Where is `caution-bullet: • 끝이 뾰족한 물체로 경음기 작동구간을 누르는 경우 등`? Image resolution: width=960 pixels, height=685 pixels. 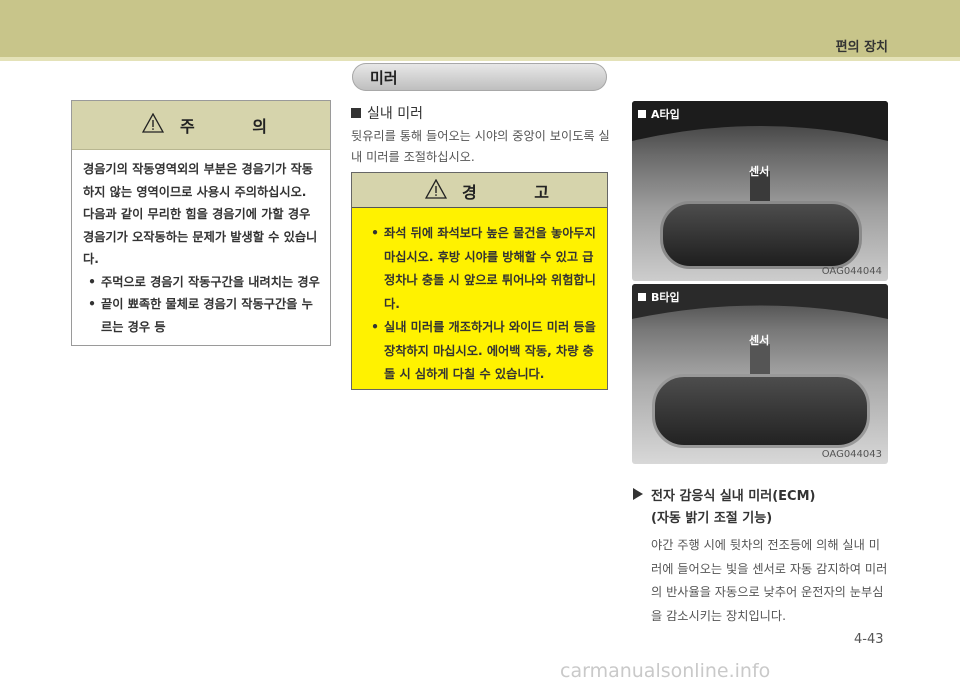
caution-bullet: • 끝이 뾰족한 물체로 경음기 작동구간을 누르는 경우 등 is located at coordinates (201, 315).